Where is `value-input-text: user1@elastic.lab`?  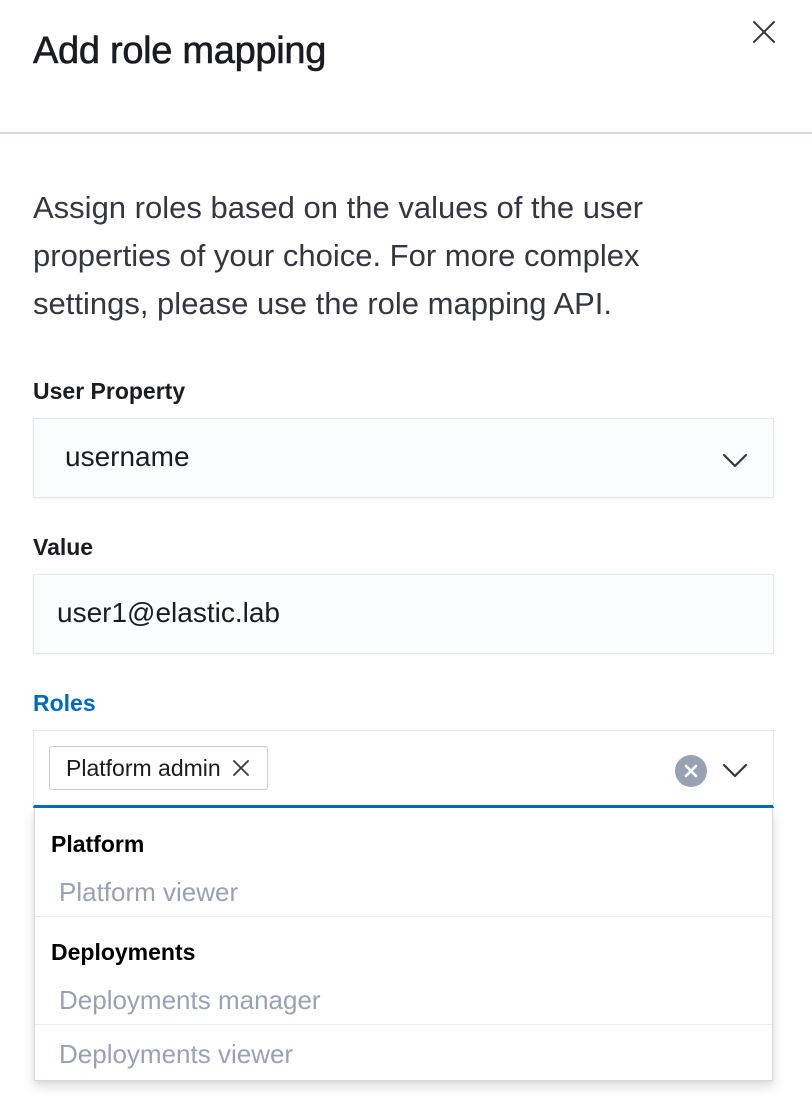 value-input-text: user1@elastic.lab is located at coordinates (168, 612).